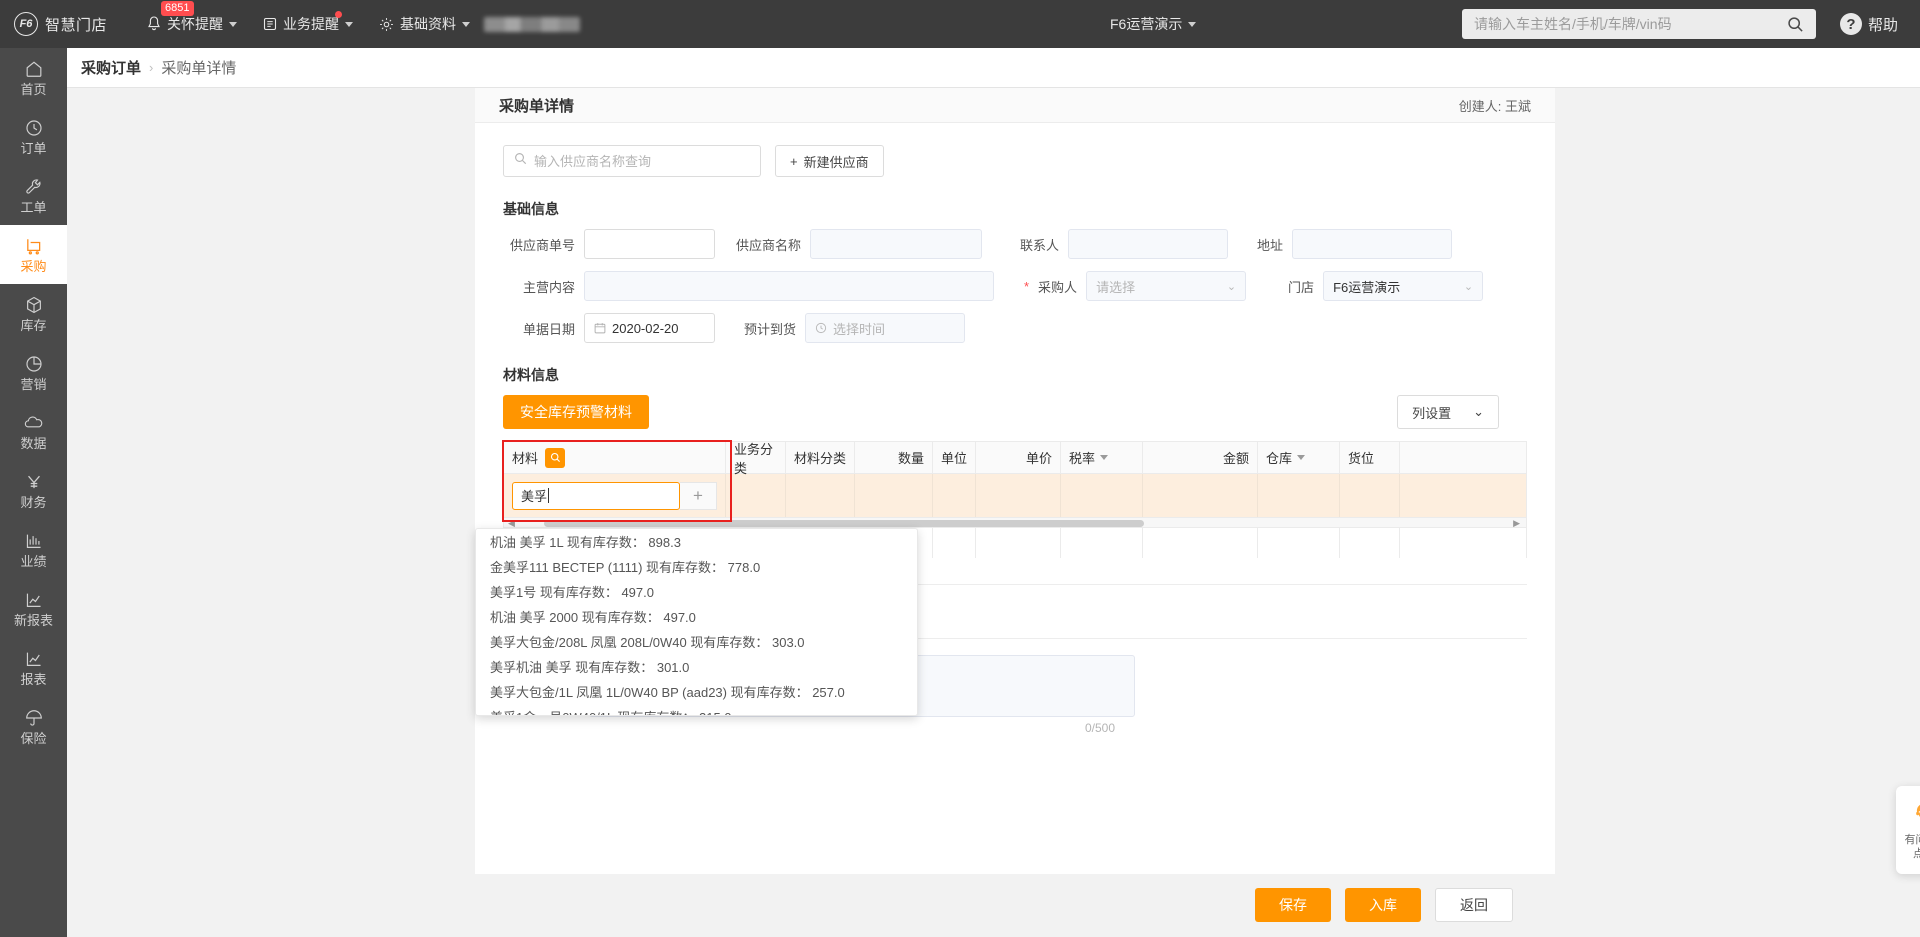  Describe the element at coordinates (954, 495) in the screenshot. I see `cell-unit` at that location.